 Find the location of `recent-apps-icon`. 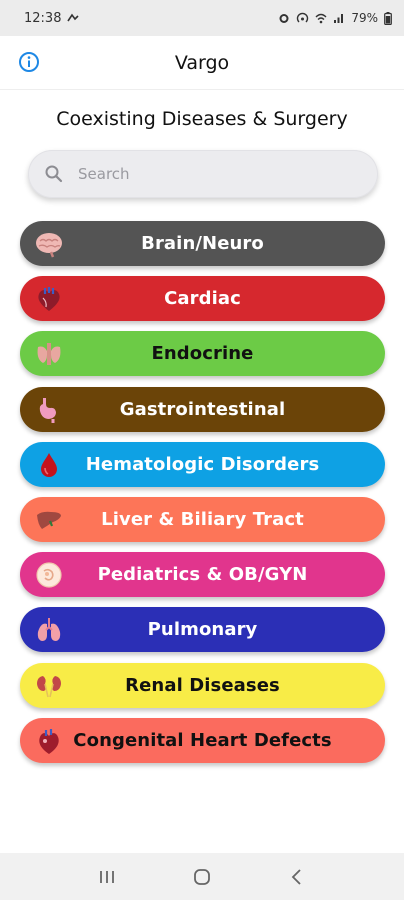

recent-apps-icon is located at coordinates (107, 876).